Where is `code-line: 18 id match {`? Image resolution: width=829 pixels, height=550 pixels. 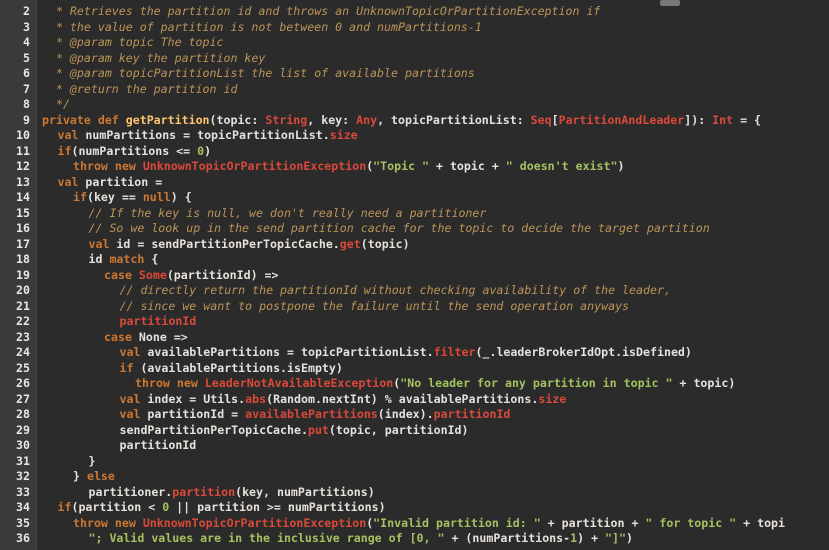 code-line: 18 id match { is located at coordinates (414, 260).